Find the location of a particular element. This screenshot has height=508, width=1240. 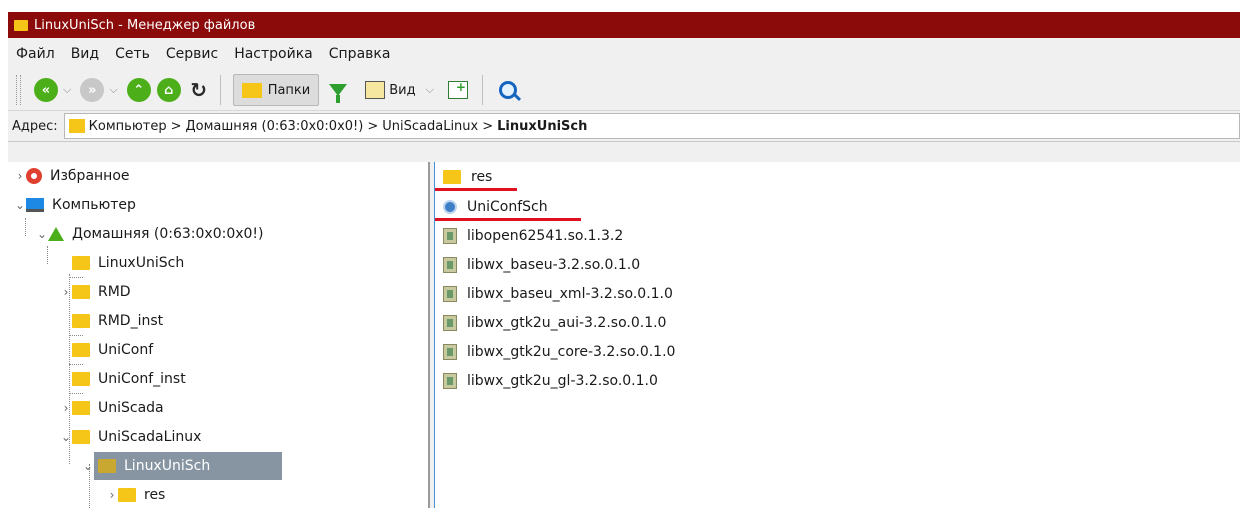

menu-help: Справка is located at coordinates (360, 54).